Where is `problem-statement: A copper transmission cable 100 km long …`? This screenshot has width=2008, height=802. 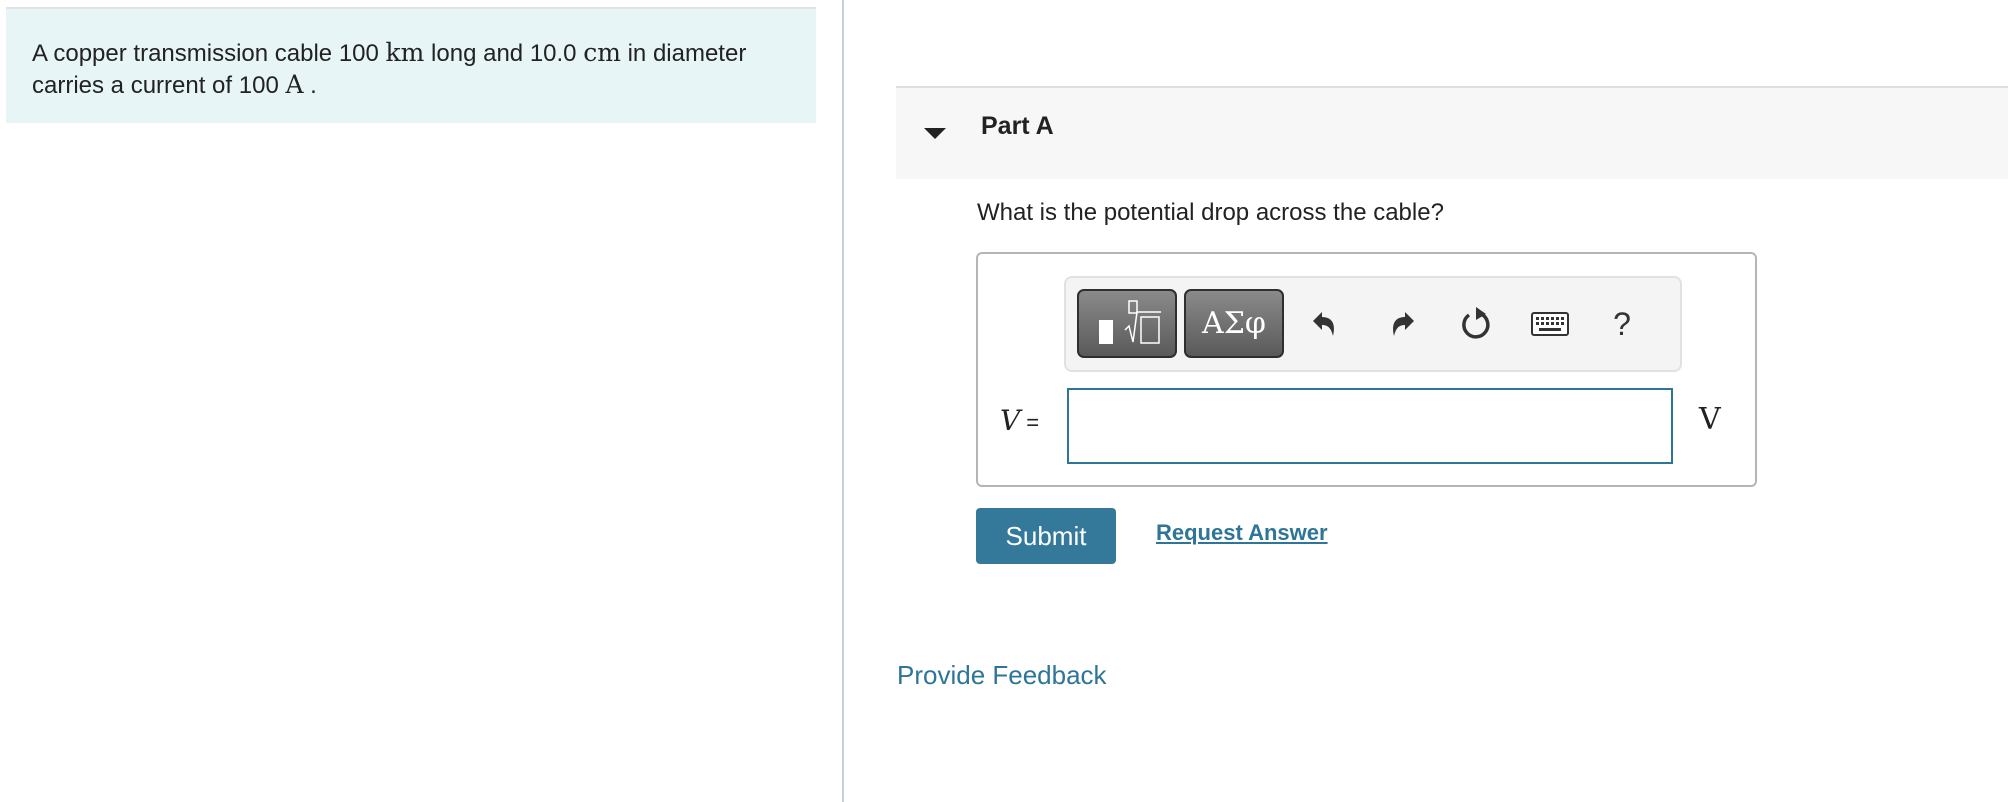
problem-statement: A copper transmission cable 100 km long … is located at coordinates (389, 68).